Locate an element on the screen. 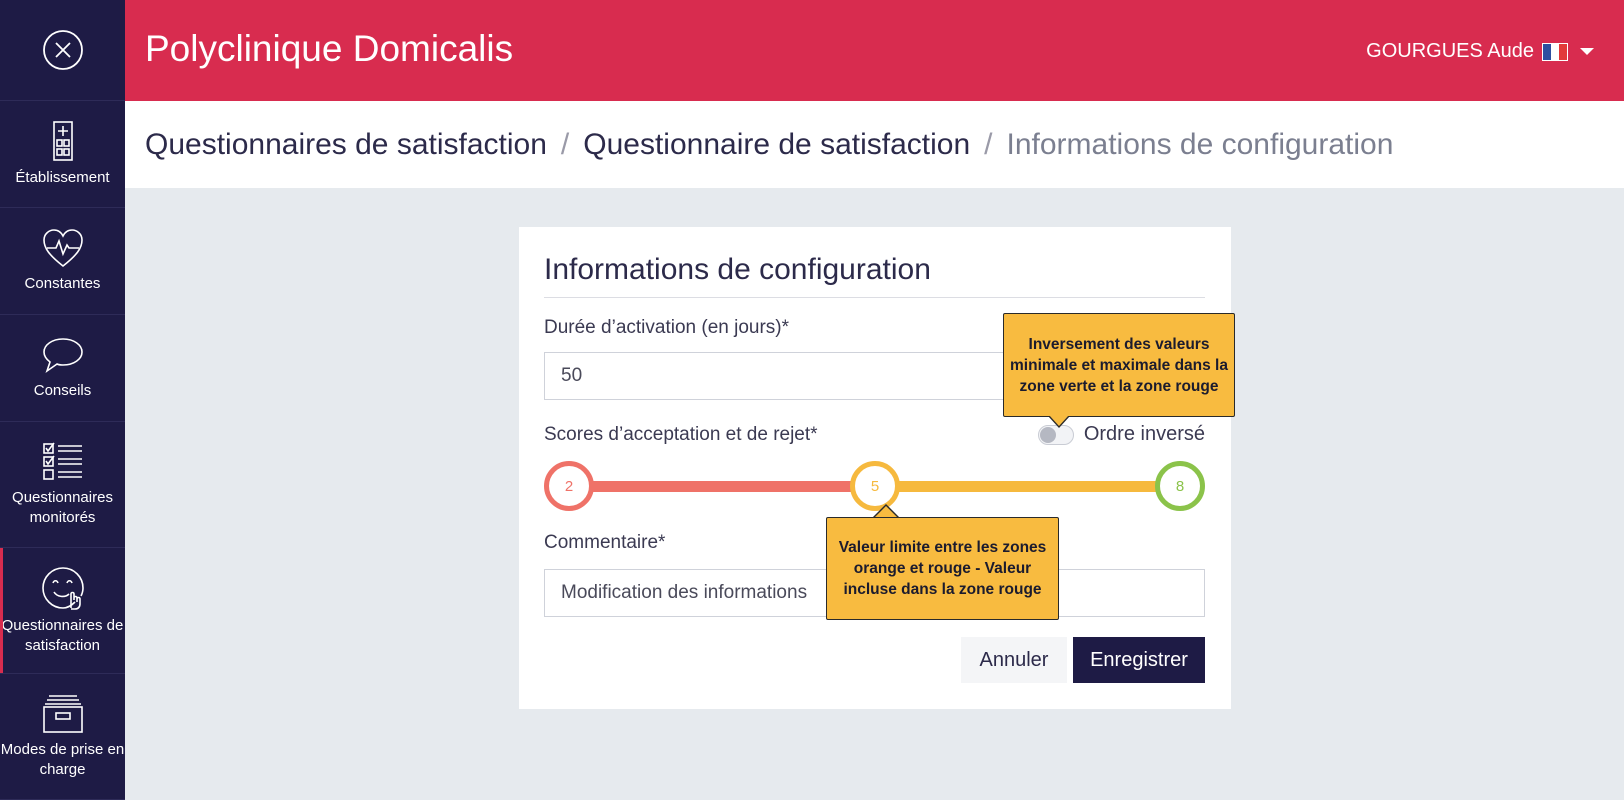  chevron-down-icon is located at coordinates (1587, 51).